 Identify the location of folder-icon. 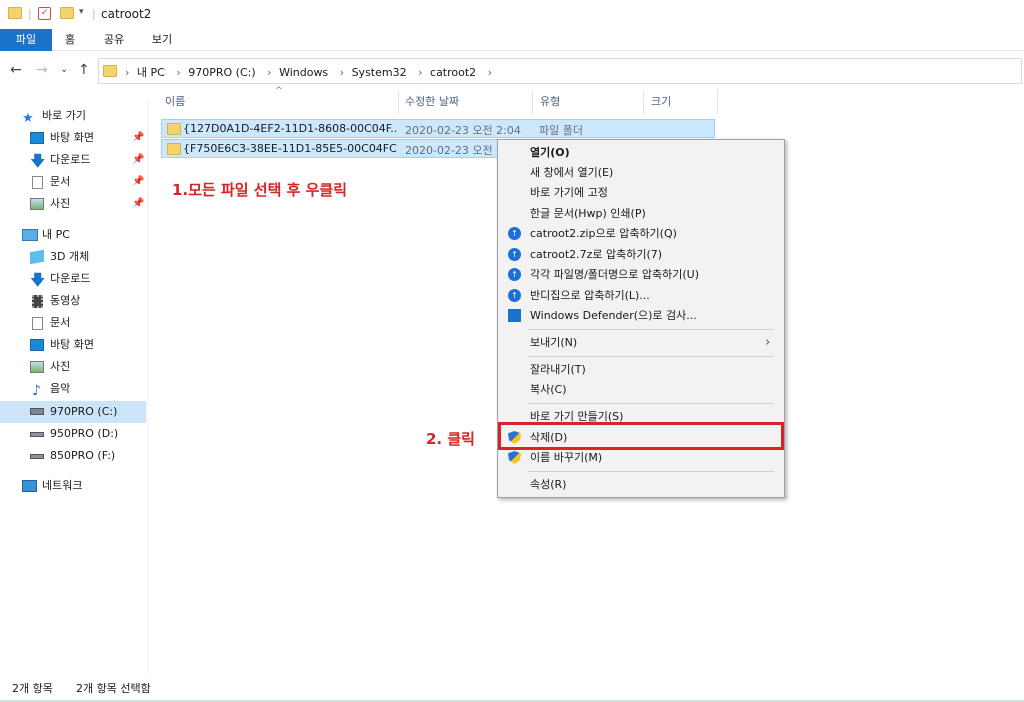
(174, 149).